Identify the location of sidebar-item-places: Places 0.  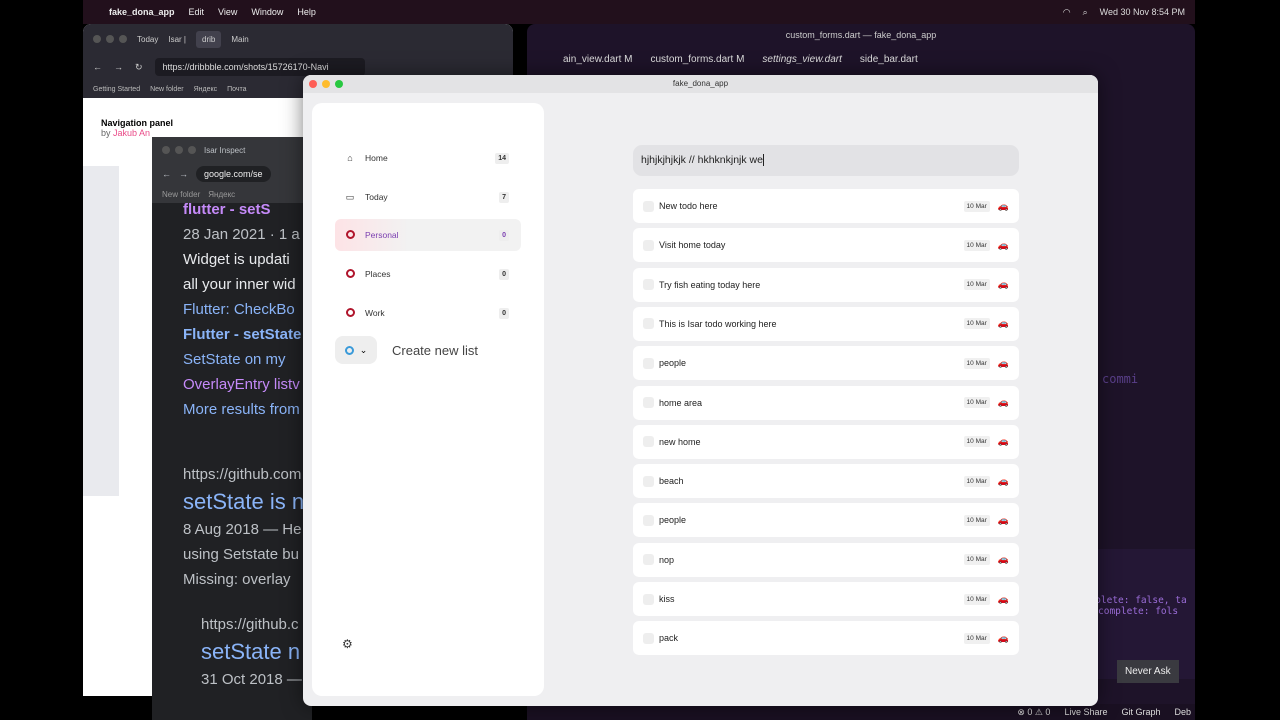
(428, 274).